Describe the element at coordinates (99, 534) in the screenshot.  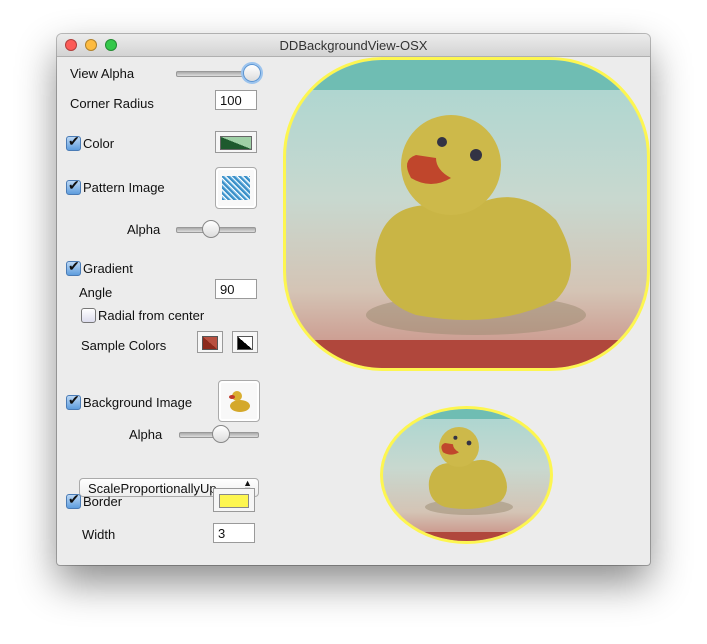
I see `width-label: Width` at that location.